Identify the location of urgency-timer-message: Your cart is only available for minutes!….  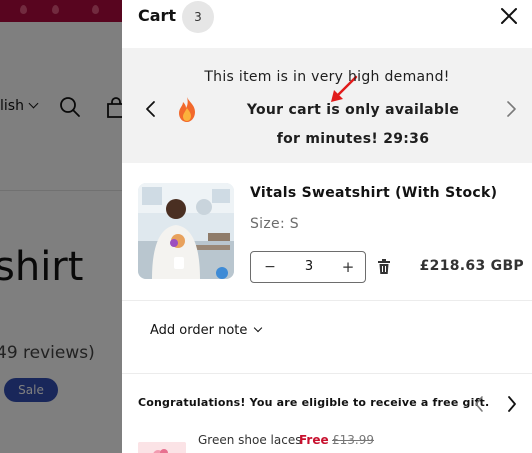
(353, 124).